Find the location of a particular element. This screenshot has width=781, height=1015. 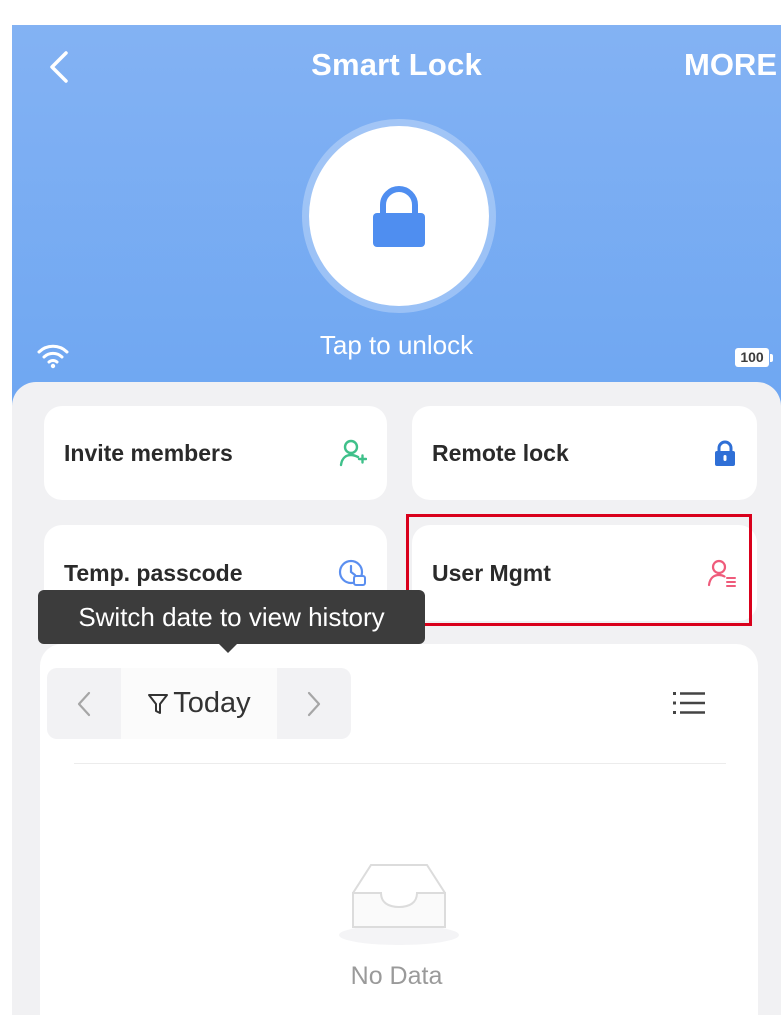

date-switcher: Today is located at coordinates (199, 703).